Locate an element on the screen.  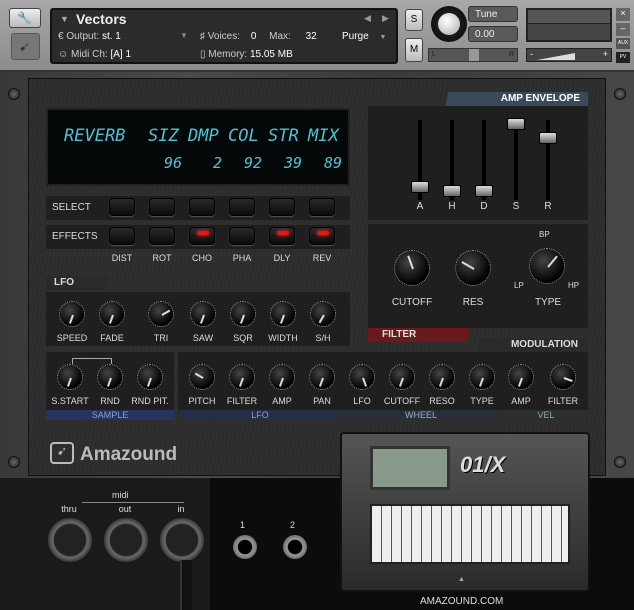
filter-type-knob is located at coordinates (547, 266).